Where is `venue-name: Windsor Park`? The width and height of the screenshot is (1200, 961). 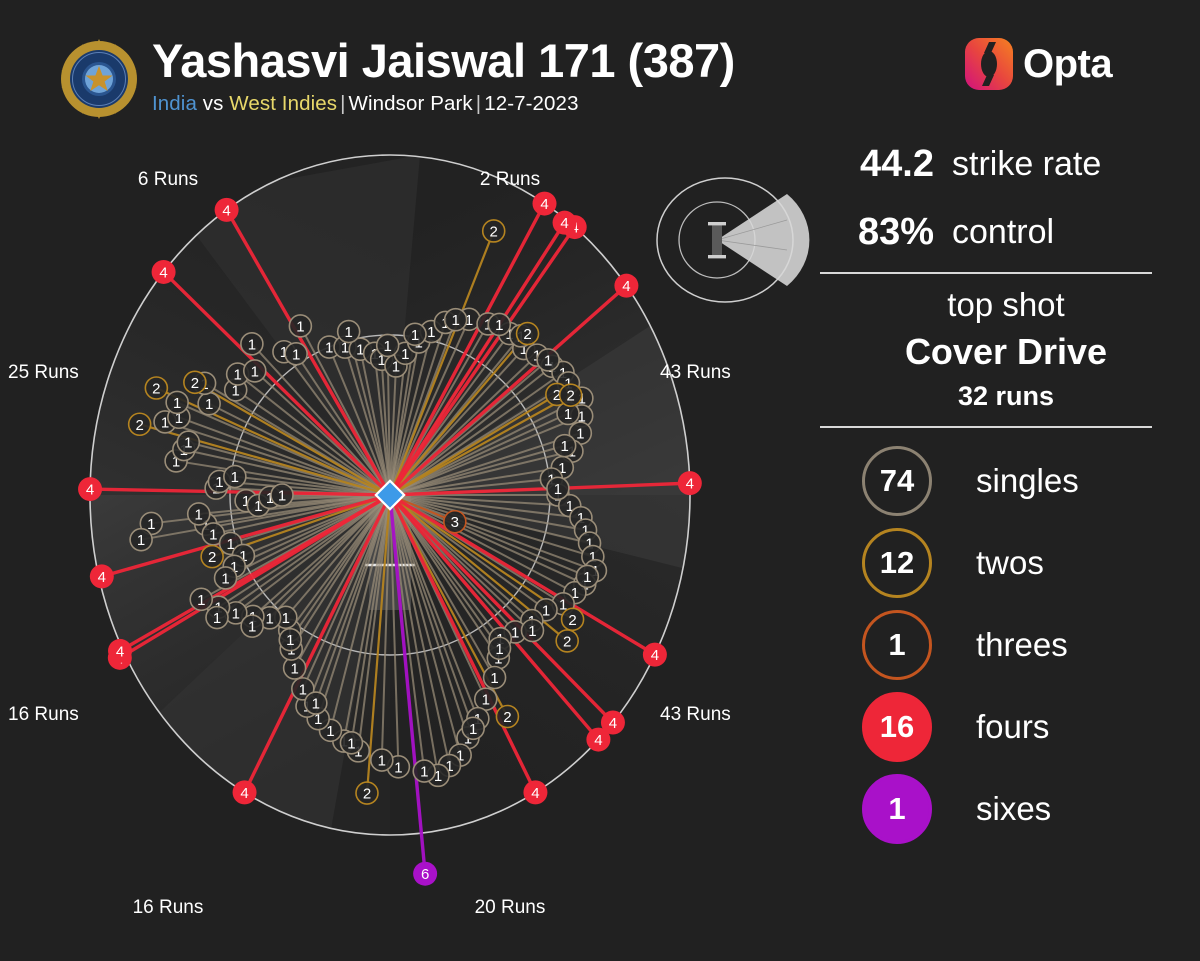 venue-name: Windsor Park is located at coordinates (410, 103).